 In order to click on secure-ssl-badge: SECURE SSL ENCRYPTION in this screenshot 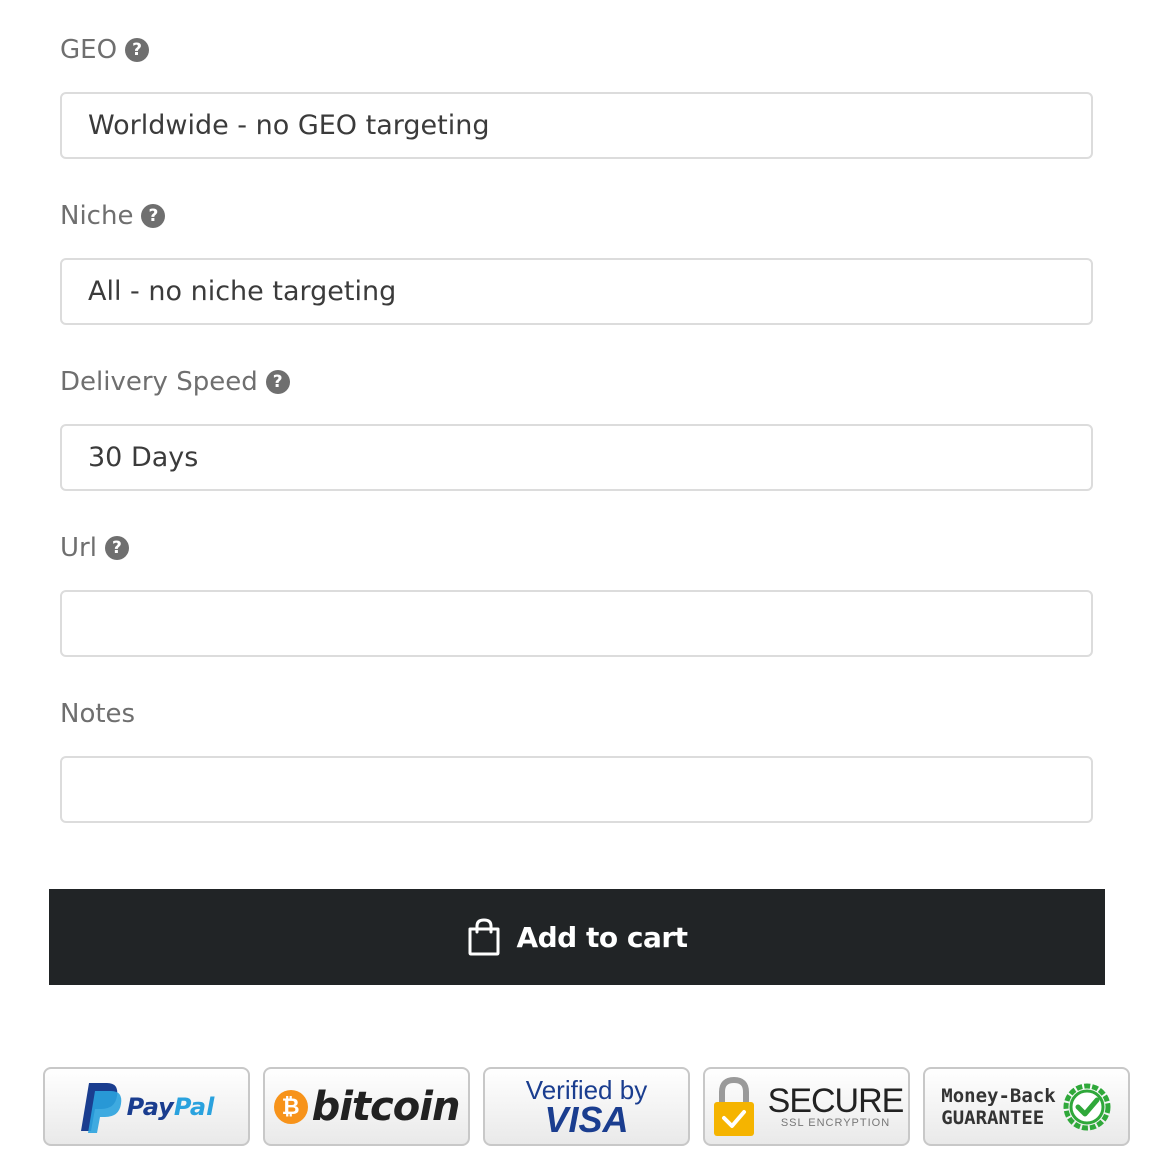, I will do `click(806, 1106)`.